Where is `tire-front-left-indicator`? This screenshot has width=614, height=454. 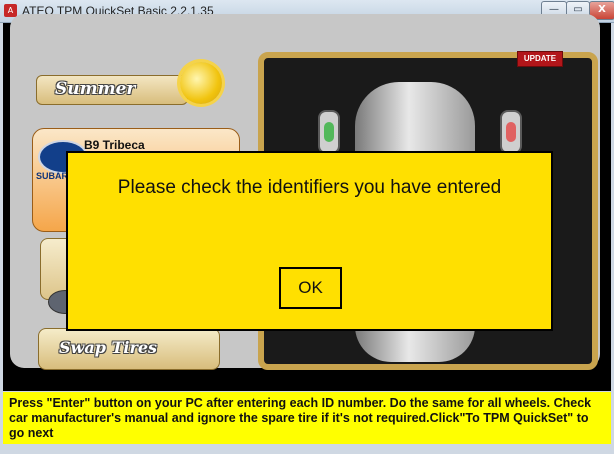
tire-front-left-indicator is located at coordinates (329, 132).